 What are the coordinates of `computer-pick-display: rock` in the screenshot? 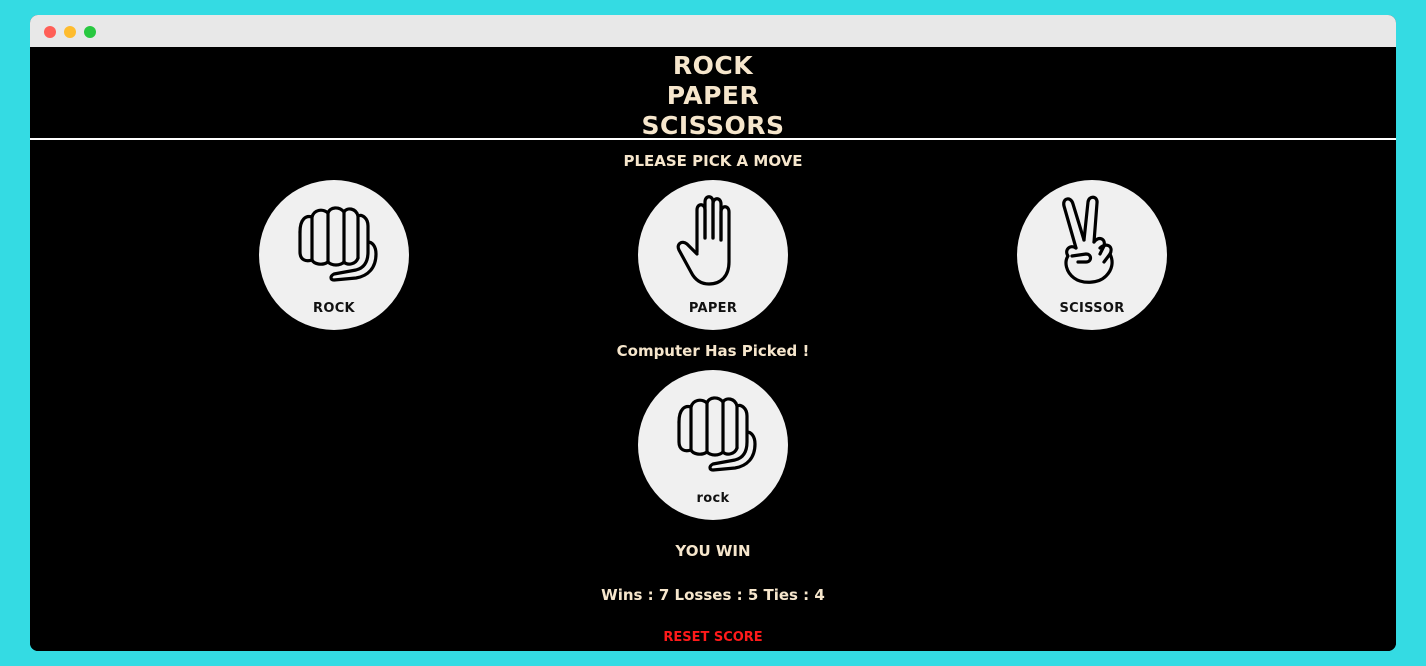 It's located at (713, 445).